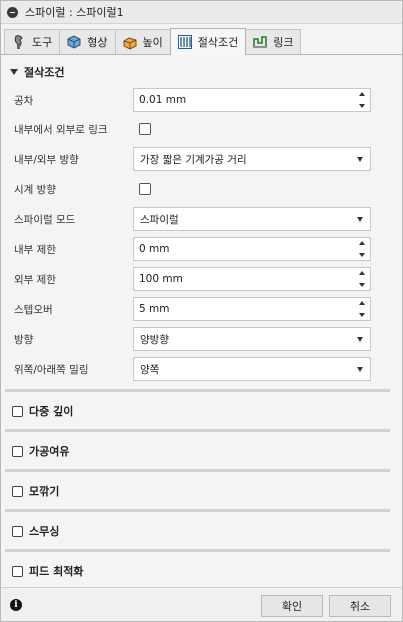 This screenshot has height=622, width=403. What do you see at coordinates (154, 339) in the screenshot?
I see `direction-value: 양방향` at bounding box center [154, 339].